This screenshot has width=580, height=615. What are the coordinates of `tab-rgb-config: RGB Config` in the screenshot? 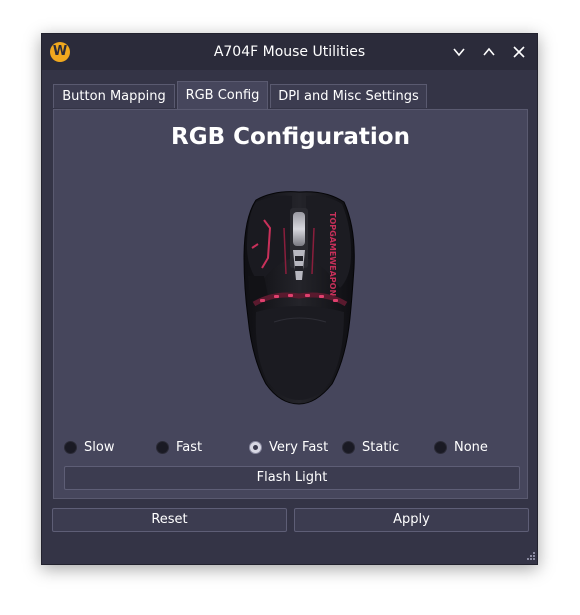 It's located at (222, 95).